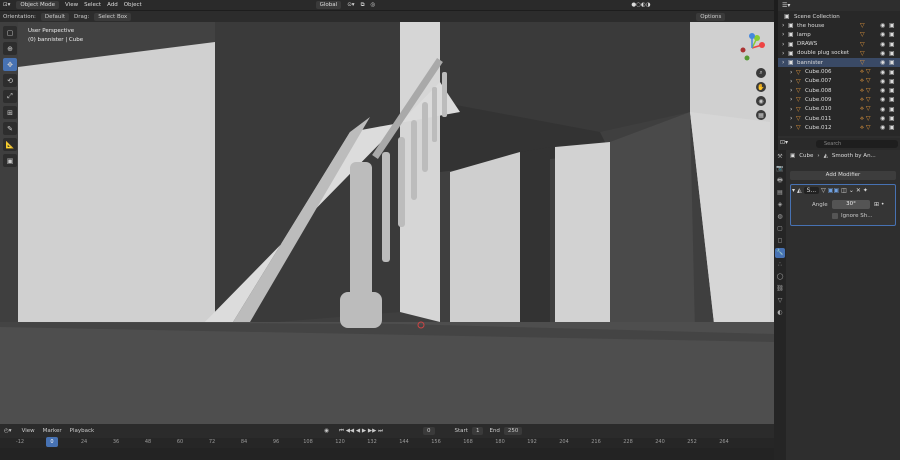 The width and height of the screenshot is (900, 460). I want to click on timeline-body, so click(387, 454).